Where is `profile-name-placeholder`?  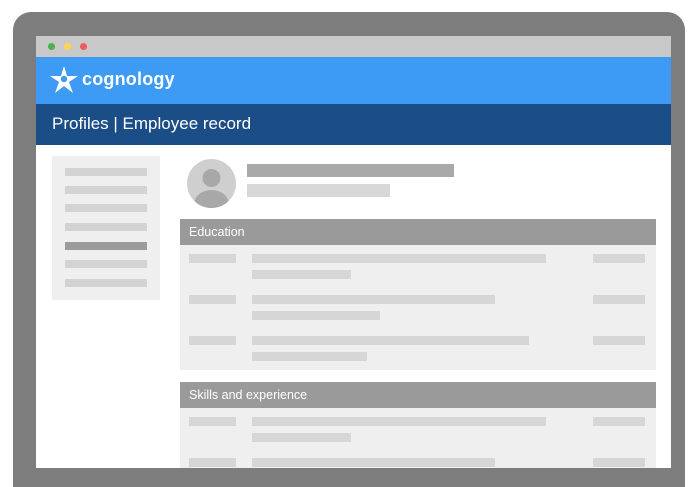 profile-name-placeholder is located at coordinates (350, 170).